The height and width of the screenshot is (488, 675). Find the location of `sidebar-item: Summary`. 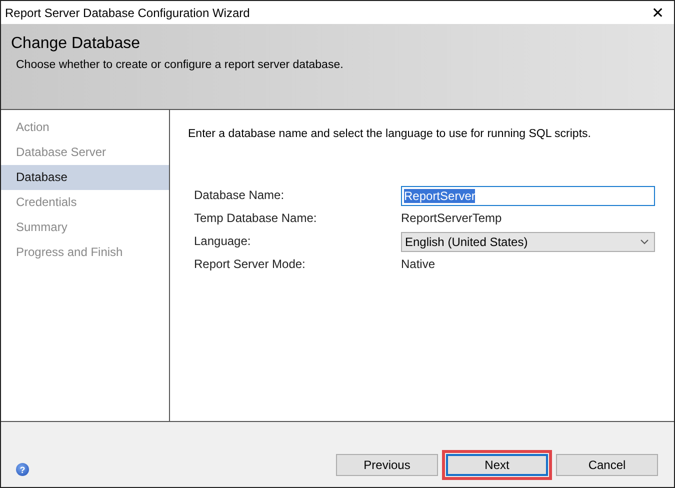

sidebar-item: Summary is located at coordinates (85, 227).